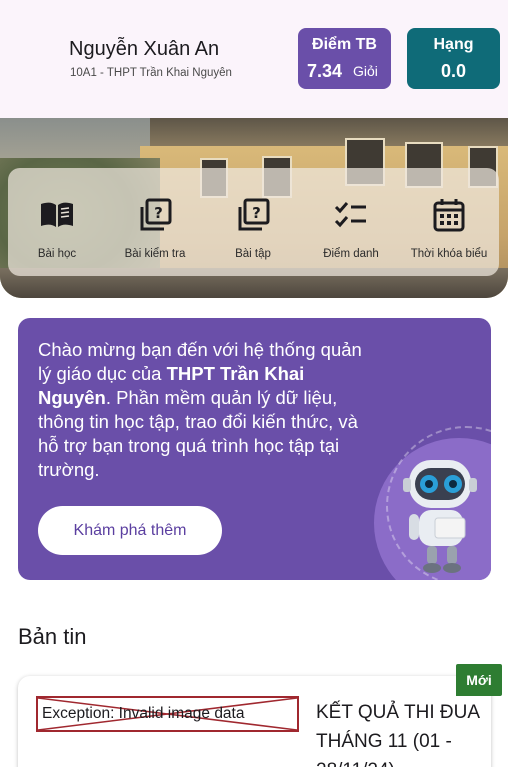  I want to click on robot-mascot-icon, so click(440, 516).